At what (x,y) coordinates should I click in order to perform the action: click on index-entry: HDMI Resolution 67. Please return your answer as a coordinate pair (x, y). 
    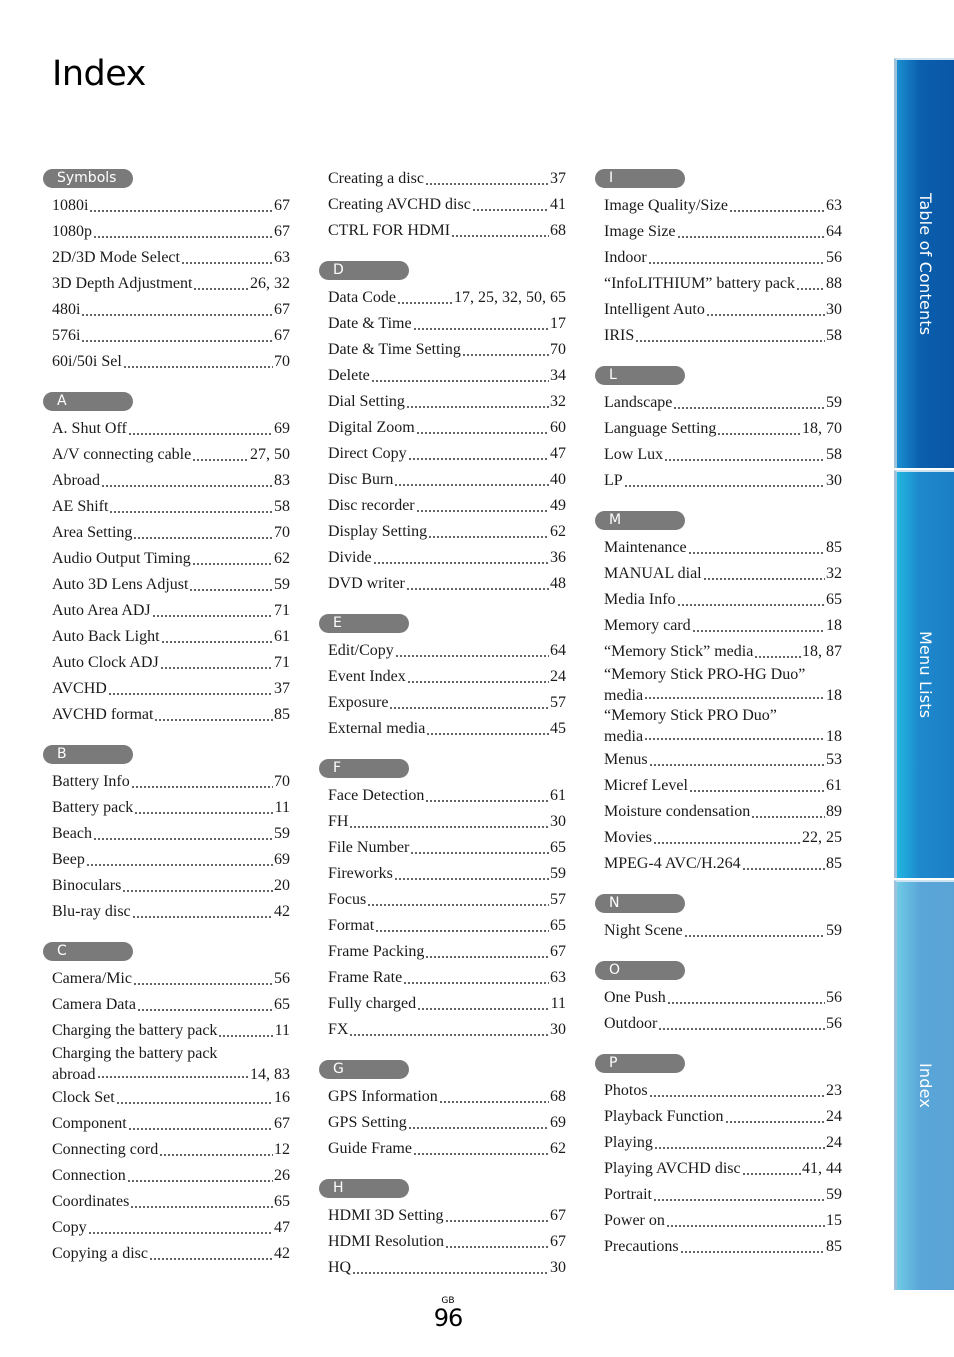
    Looking at the image, I should click on (447, 1242).